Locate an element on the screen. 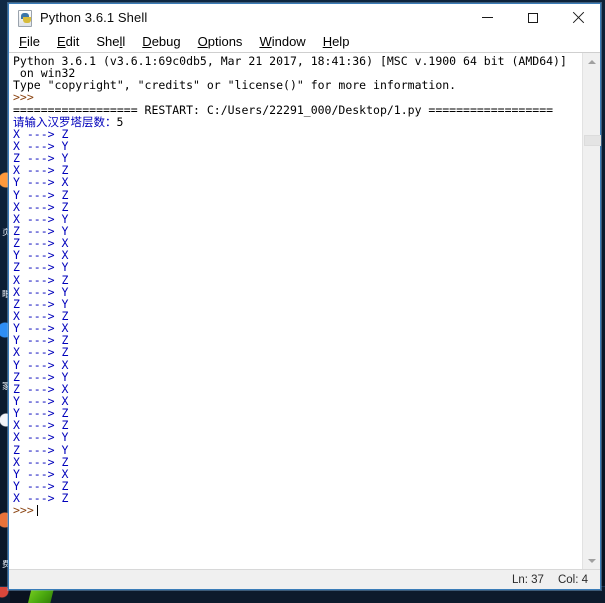  scroll-down-button is located at coordinates (591, 560).